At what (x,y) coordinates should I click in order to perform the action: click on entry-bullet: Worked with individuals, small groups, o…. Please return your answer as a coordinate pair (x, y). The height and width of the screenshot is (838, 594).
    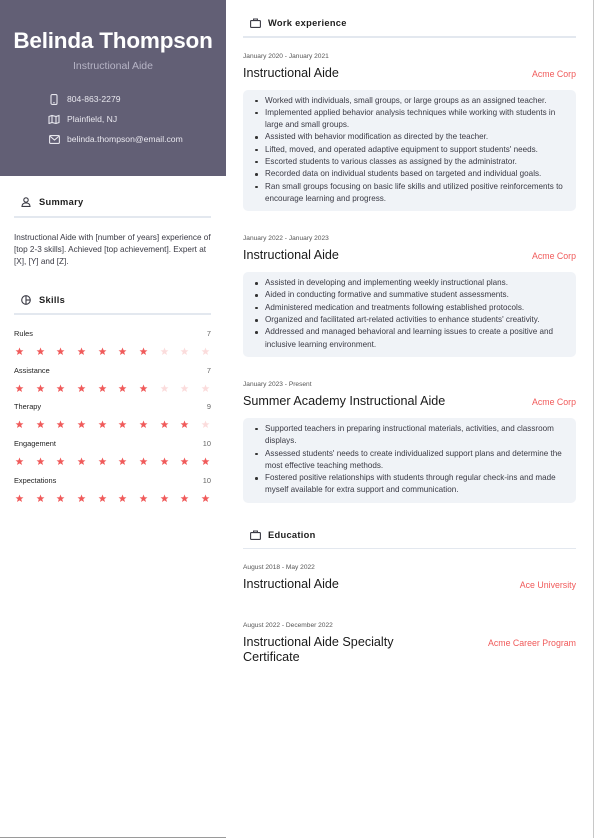
    Looking at the image, I should click on (409, 101).